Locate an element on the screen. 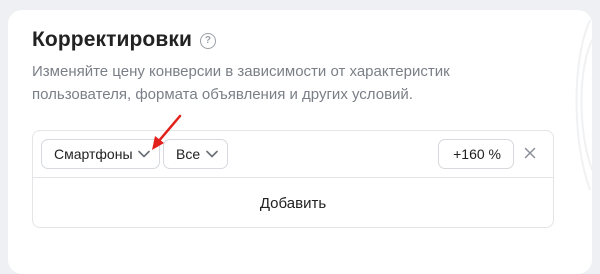  close-icon is located at coordinates (530, 153).